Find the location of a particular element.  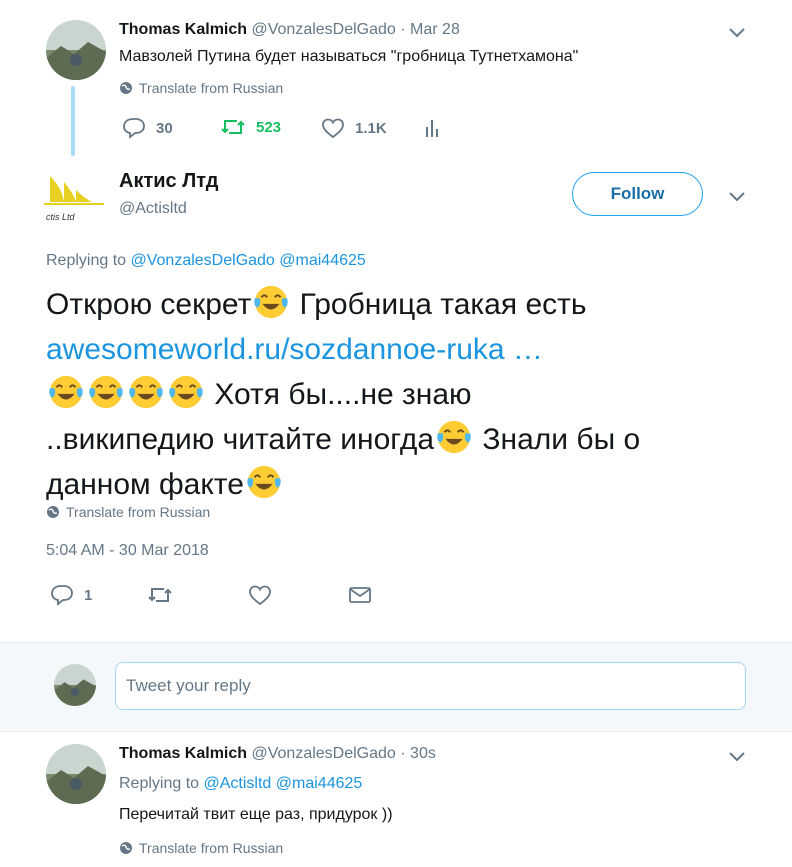

analytics-action is located at coordinates (432, 128).